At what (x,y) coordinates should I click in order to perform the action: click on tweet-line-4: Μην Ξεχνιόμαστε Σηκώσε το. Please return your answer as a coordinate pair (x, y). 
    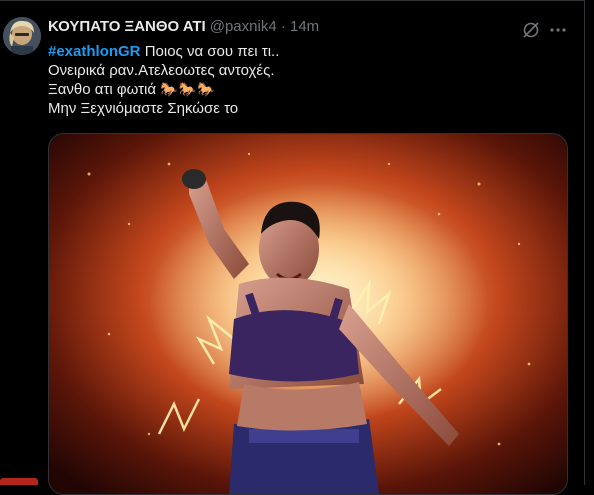
    Looking at the image, I should click on (143, 108).